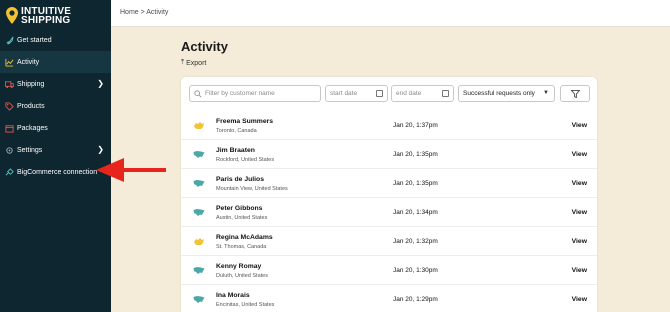  What do you see at coordinates (31, 84) in the screenshot?
I see `sidebar-item-label: Shipping` at bounding box center [31, 84].